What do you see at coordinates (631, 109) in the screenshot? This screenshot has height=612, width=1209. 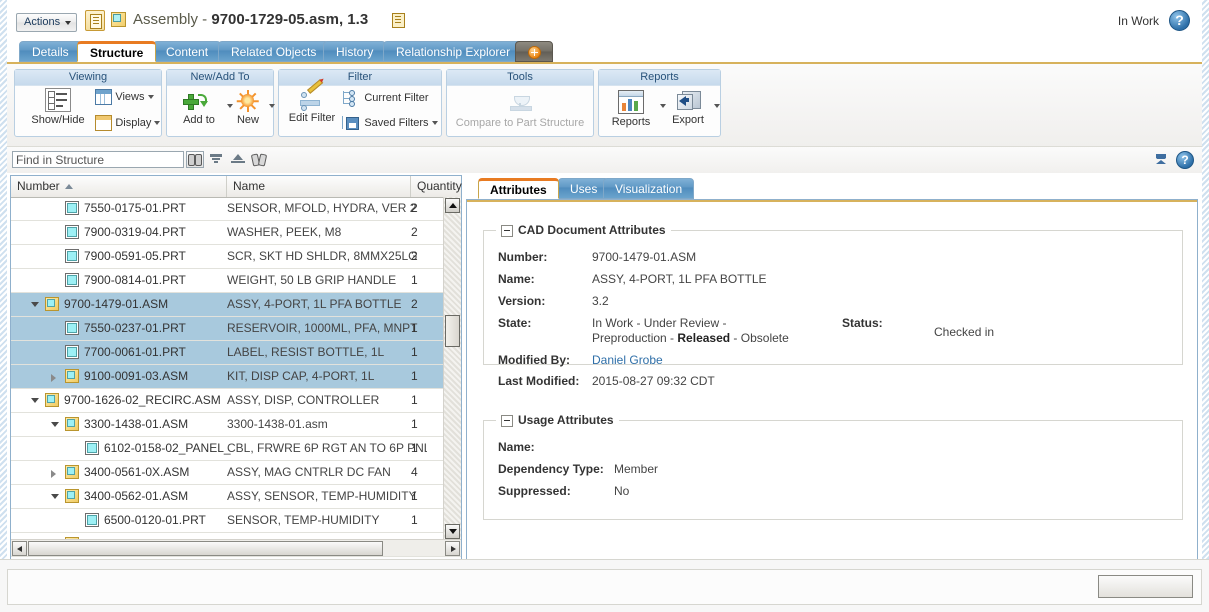 I see `reports-button: Reports` at bounding box center [631, 109].